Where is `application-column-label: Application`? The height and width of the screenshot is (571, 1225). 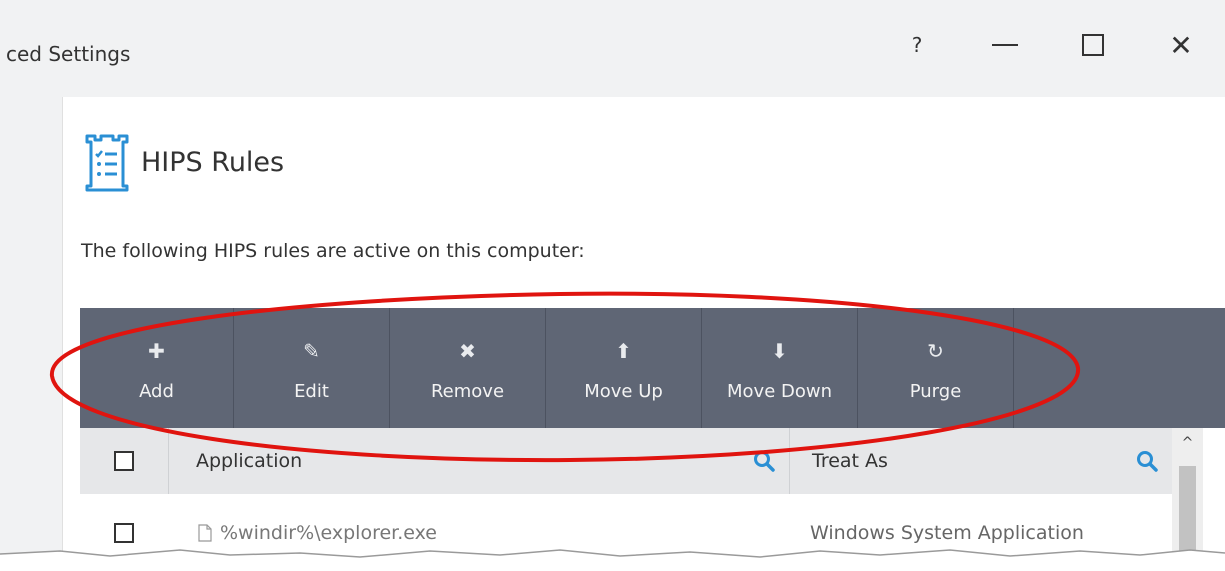
application-column-label: Application is located at coordinates (249, 461).